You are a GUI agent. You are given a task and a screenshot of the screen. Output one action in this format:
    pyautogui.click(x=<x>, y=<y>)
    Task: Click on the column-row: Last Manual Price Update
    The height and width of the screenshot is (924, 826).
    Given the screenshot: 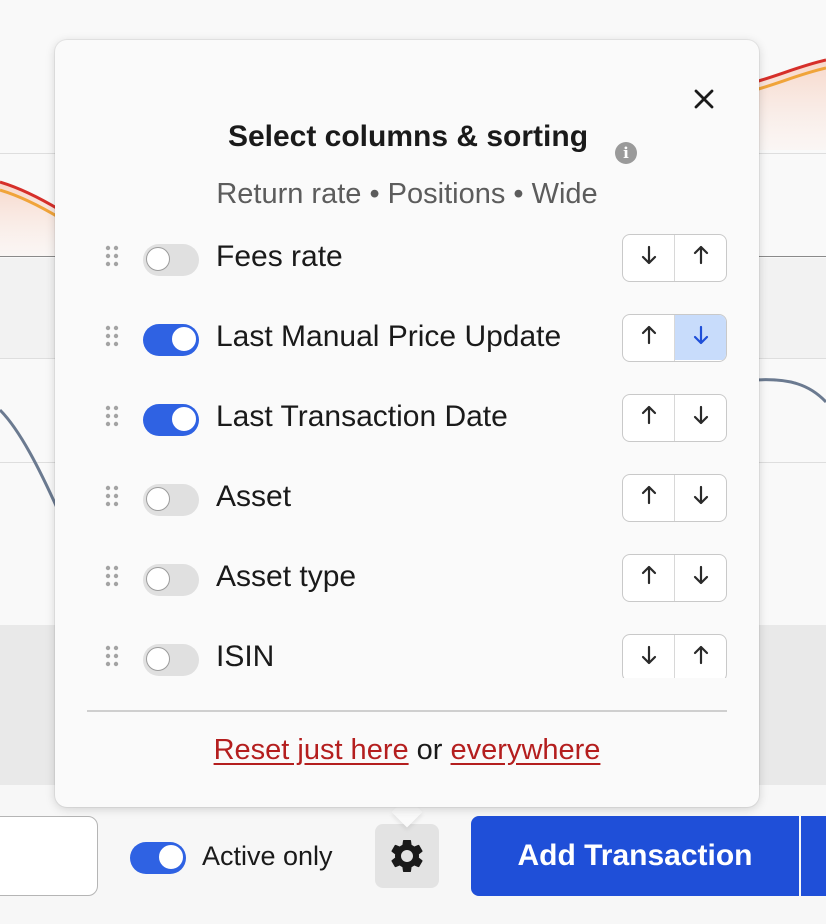 What is the action you would take?
    pyautogui.click(x=407, y=340)
    